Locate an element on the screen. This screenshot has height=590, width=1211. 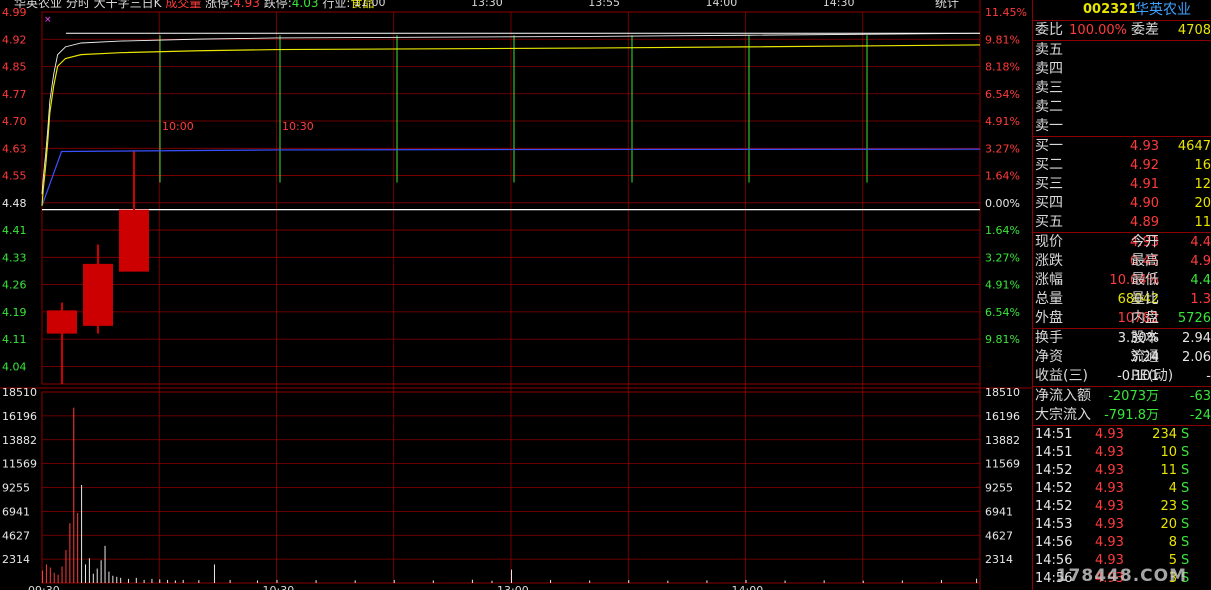
quote-label-2: 最高 is located at coordinates (1145, 261).